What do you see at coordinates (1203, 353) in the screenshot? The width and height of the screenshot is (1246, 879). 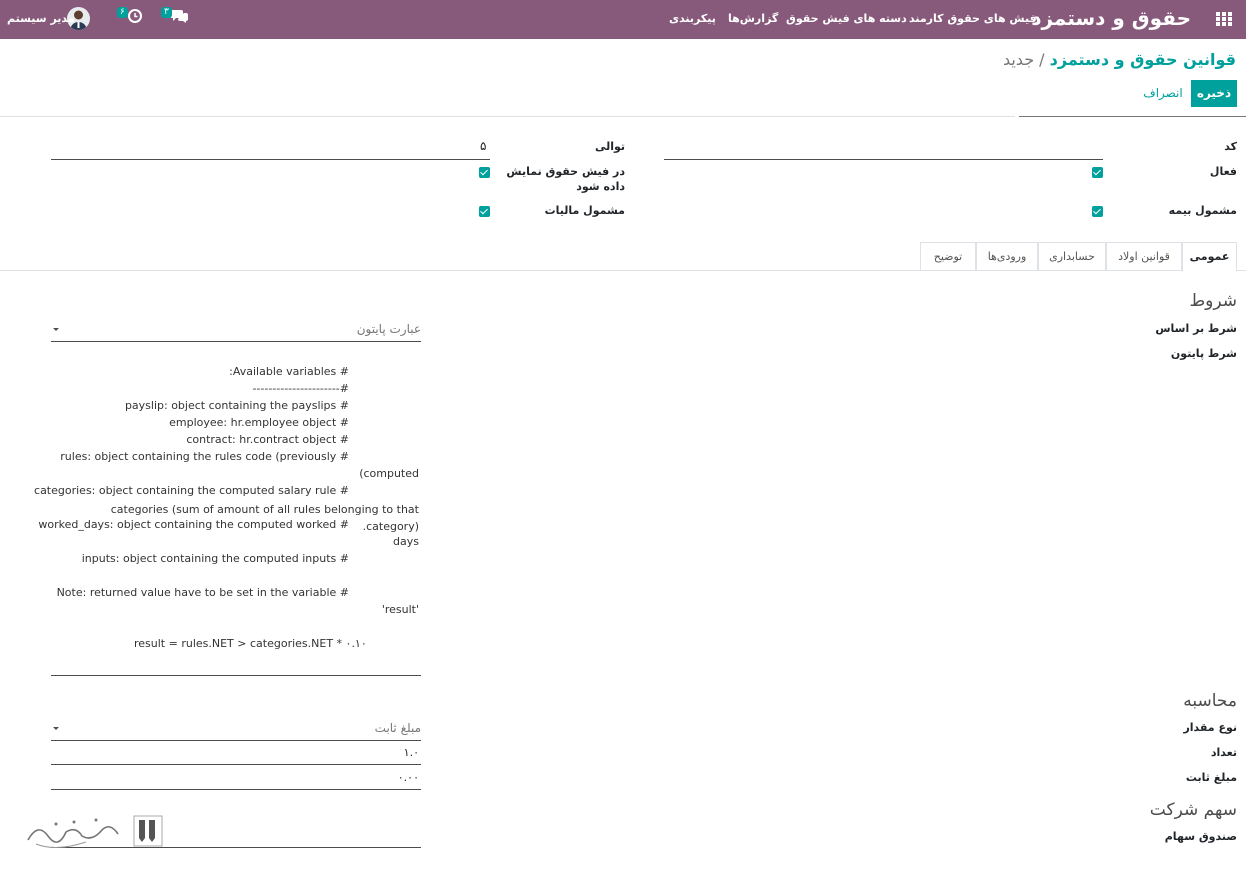 I see `python-condition-label: شرط پایتون` at bounding box center [1203, 353].